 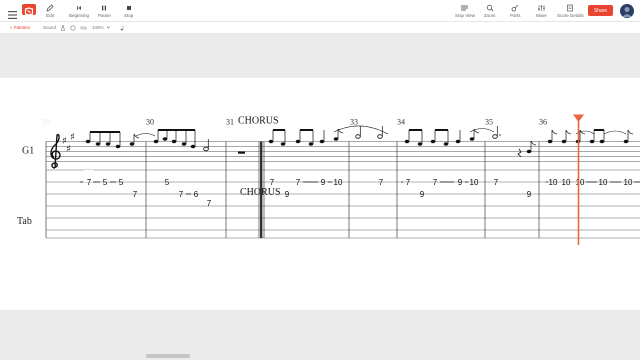 I want to click on measure-number-30: 30, so click(x=150, y=122).